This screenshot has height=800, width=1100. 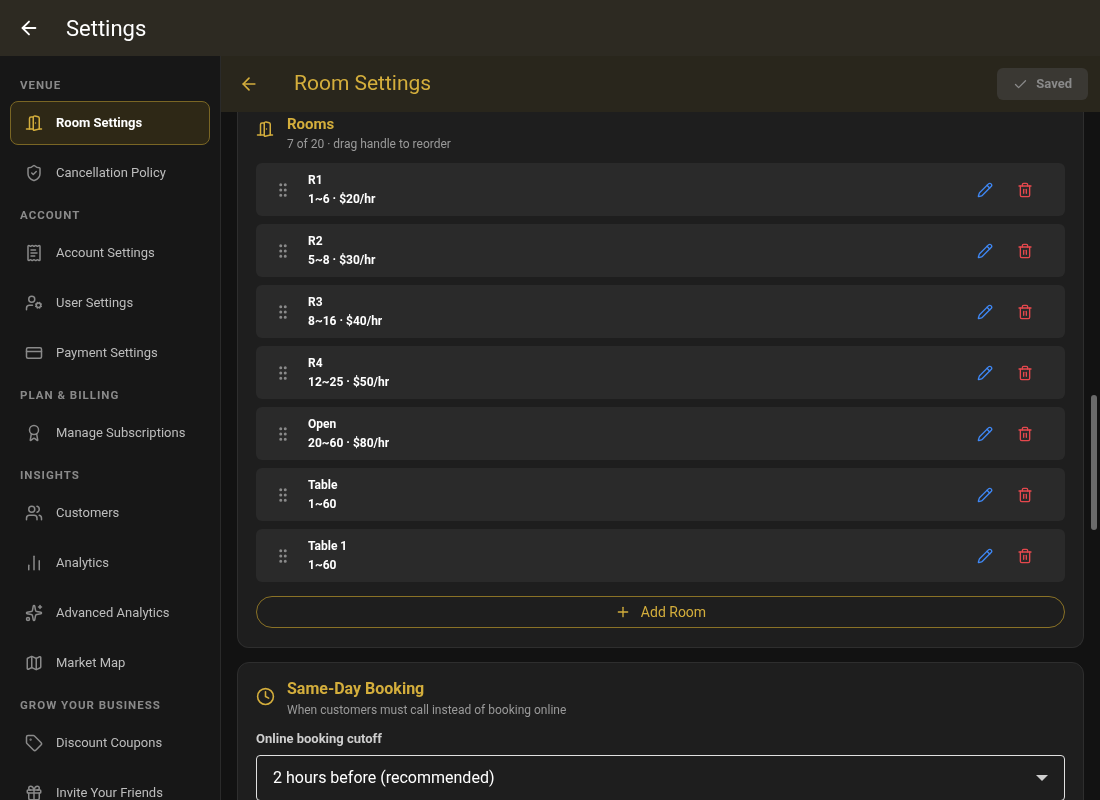 What do you see at coordinates (110, 353) in the screenshot?
I see `sidebar-item: Payment Settings` at bounding box center [110, 353].